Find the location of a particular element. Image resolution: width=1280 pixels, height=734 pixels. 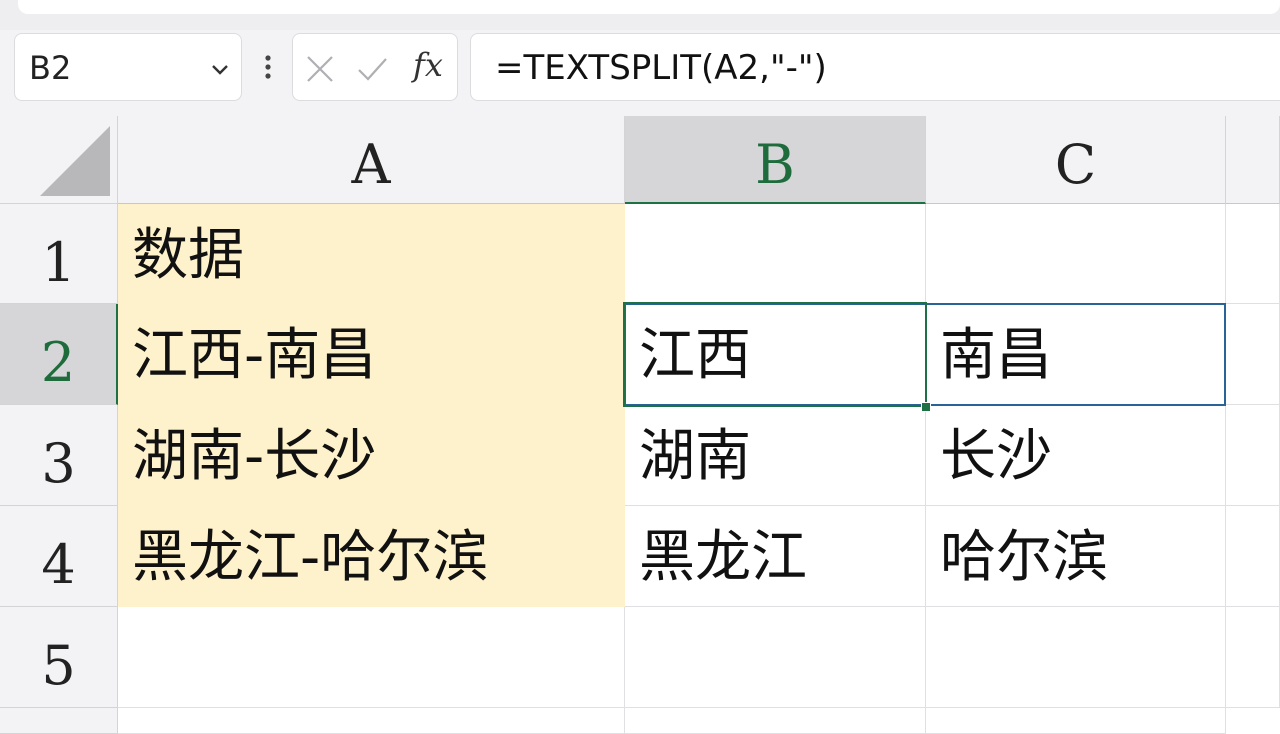

cell-c6 is located at coordinates (1076, 721).